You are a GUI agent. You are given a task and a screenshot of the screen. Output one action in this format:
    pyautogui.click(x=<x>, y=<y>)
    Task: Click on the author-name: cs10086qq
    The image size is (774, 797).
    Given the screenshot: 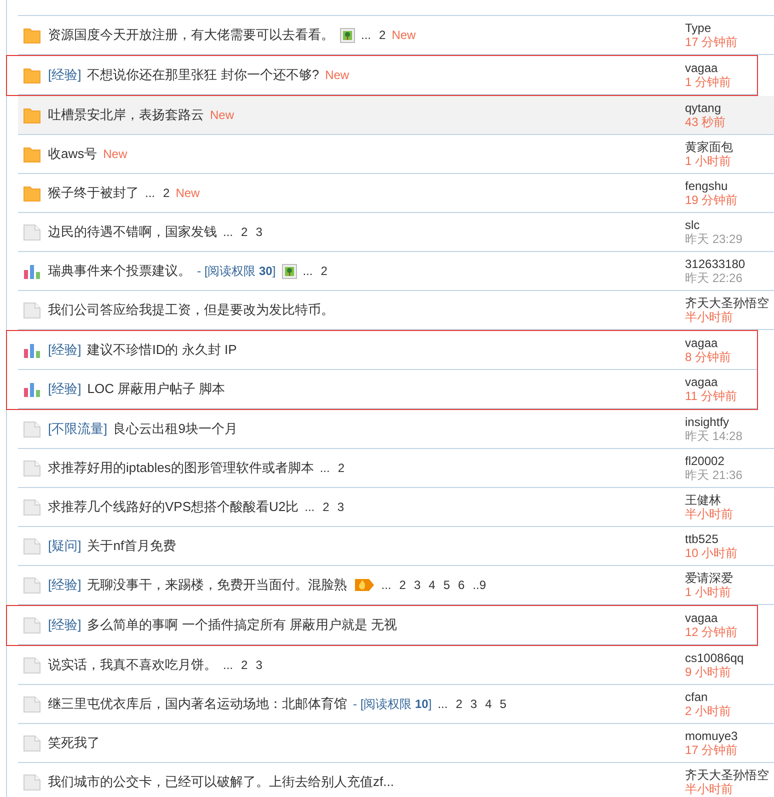 What is the action you would take?
    pyautogui.click(x=729, y=658)
    